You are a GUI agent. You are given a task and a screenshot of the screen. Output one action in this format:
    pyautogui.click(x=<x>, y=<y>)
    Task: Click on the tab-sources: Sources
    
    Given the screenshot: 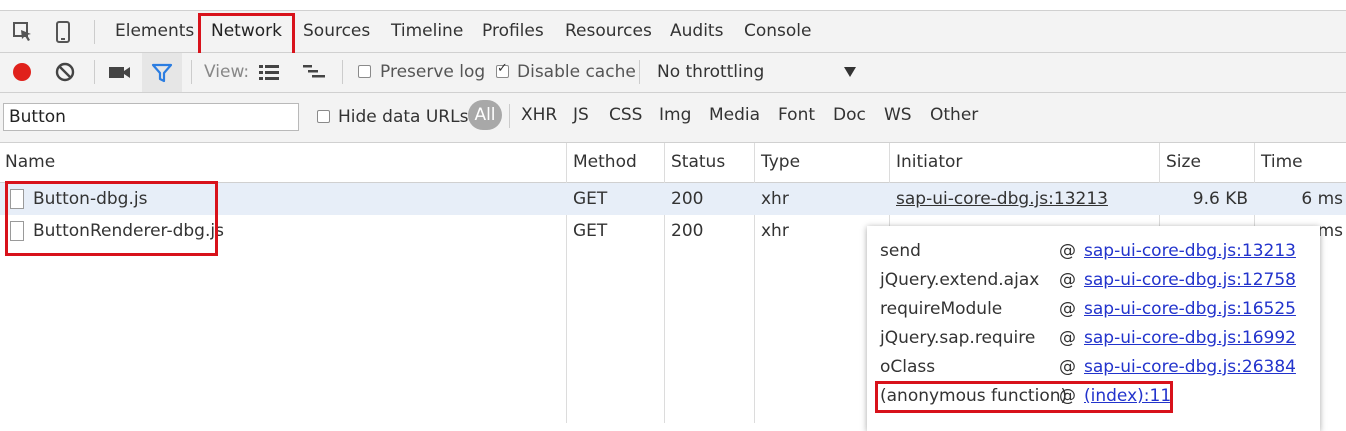 What is the action you would take?
    pyautogui.click(x=336, y=31)
    